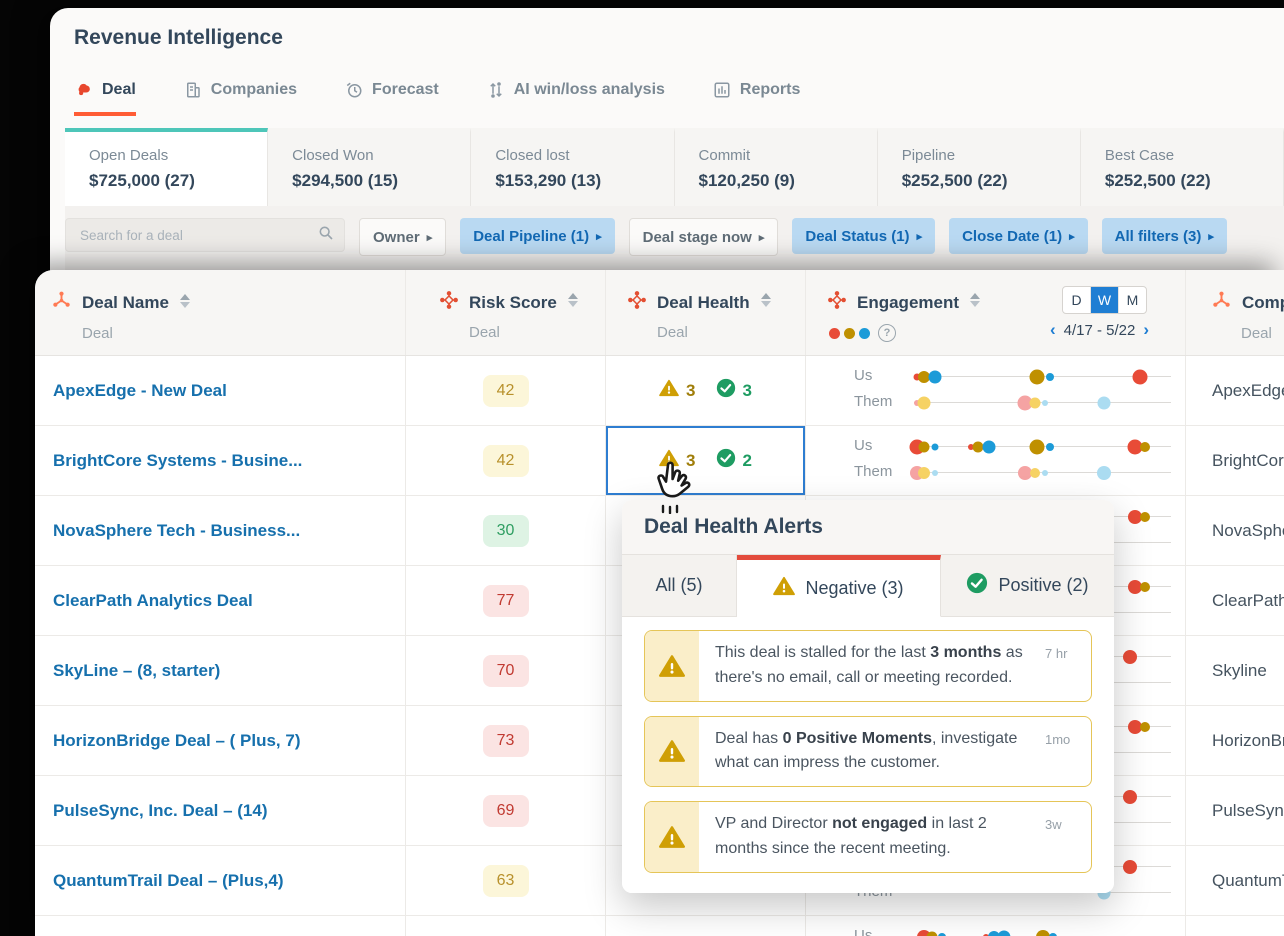 This screenshot has width=1284, height=936. I want to click on popup-tab-negative: Negative (3), so click(839, 586).